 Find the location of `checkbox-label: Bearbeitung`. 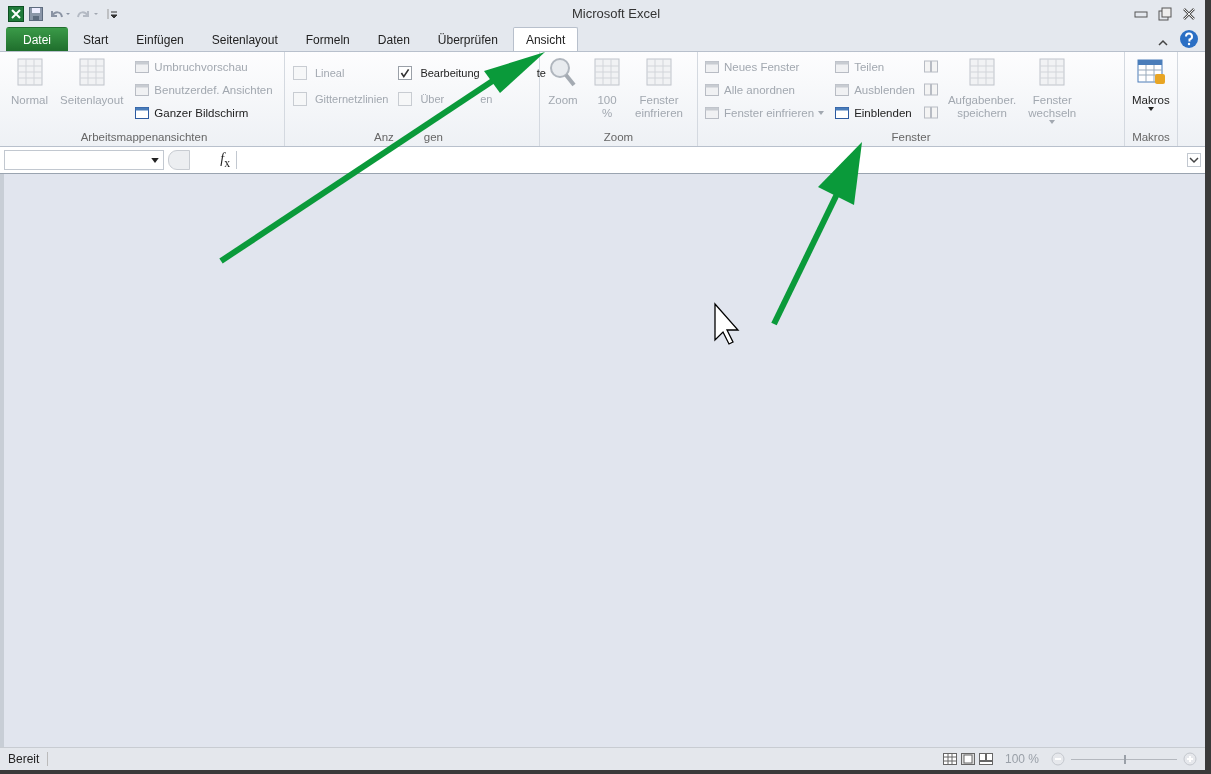

checkbox-label: Bearbeitung is located at coordinates (450, 73).